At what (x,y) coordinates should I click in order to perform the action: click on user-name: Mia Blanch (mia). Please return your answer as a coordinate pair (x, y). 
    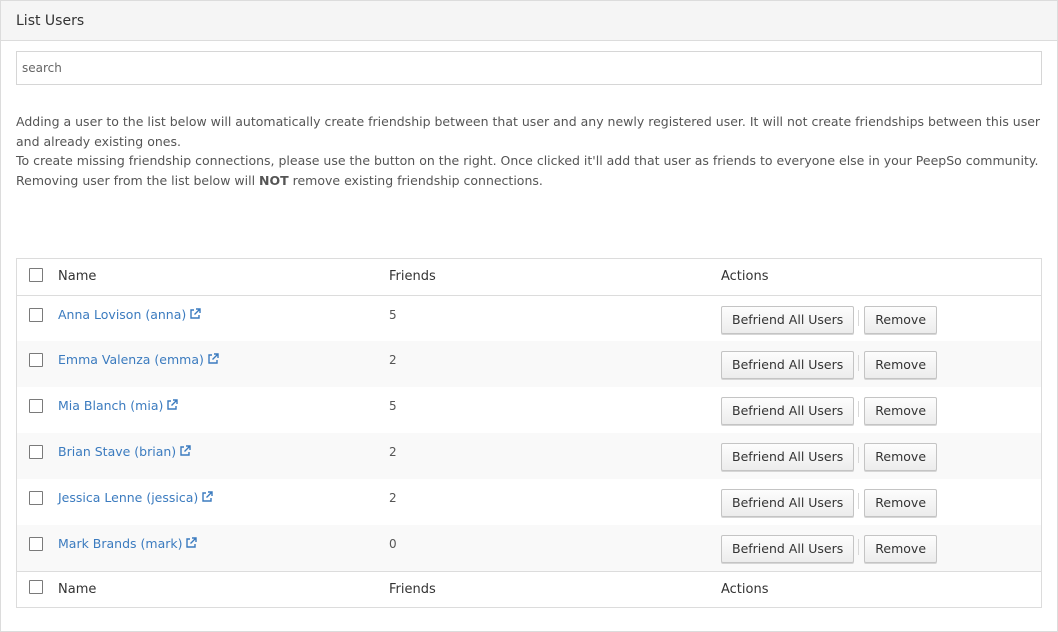
    Looking at the image, I should click on (111, 405).